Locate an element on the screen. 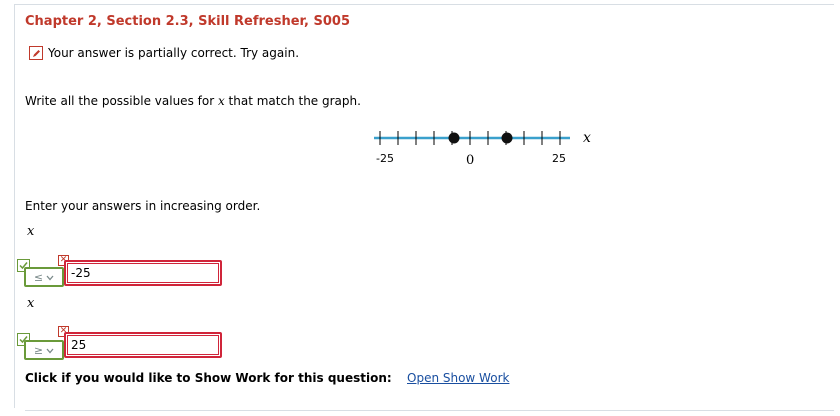 The width and height of the screenshot is (840, 416). number-line-svg: -25 0 25 x is located at coordinates (482, 149).